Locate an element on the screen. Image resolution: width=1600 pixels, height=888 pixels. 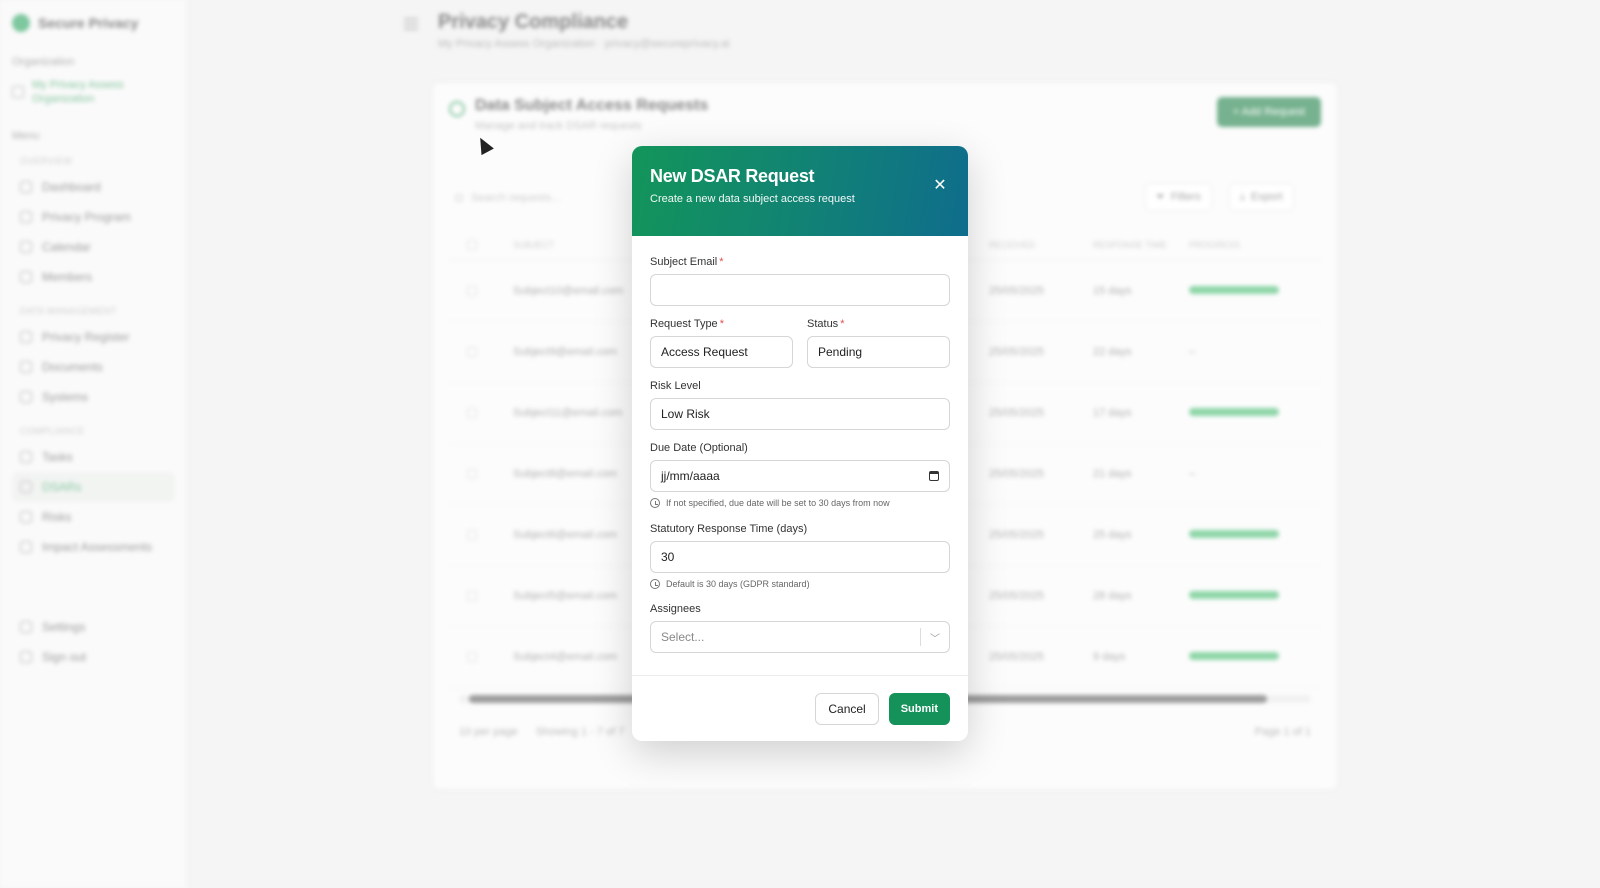
assignees-group: Assignees Select... ﹀ is located at coordinates (800, 628).